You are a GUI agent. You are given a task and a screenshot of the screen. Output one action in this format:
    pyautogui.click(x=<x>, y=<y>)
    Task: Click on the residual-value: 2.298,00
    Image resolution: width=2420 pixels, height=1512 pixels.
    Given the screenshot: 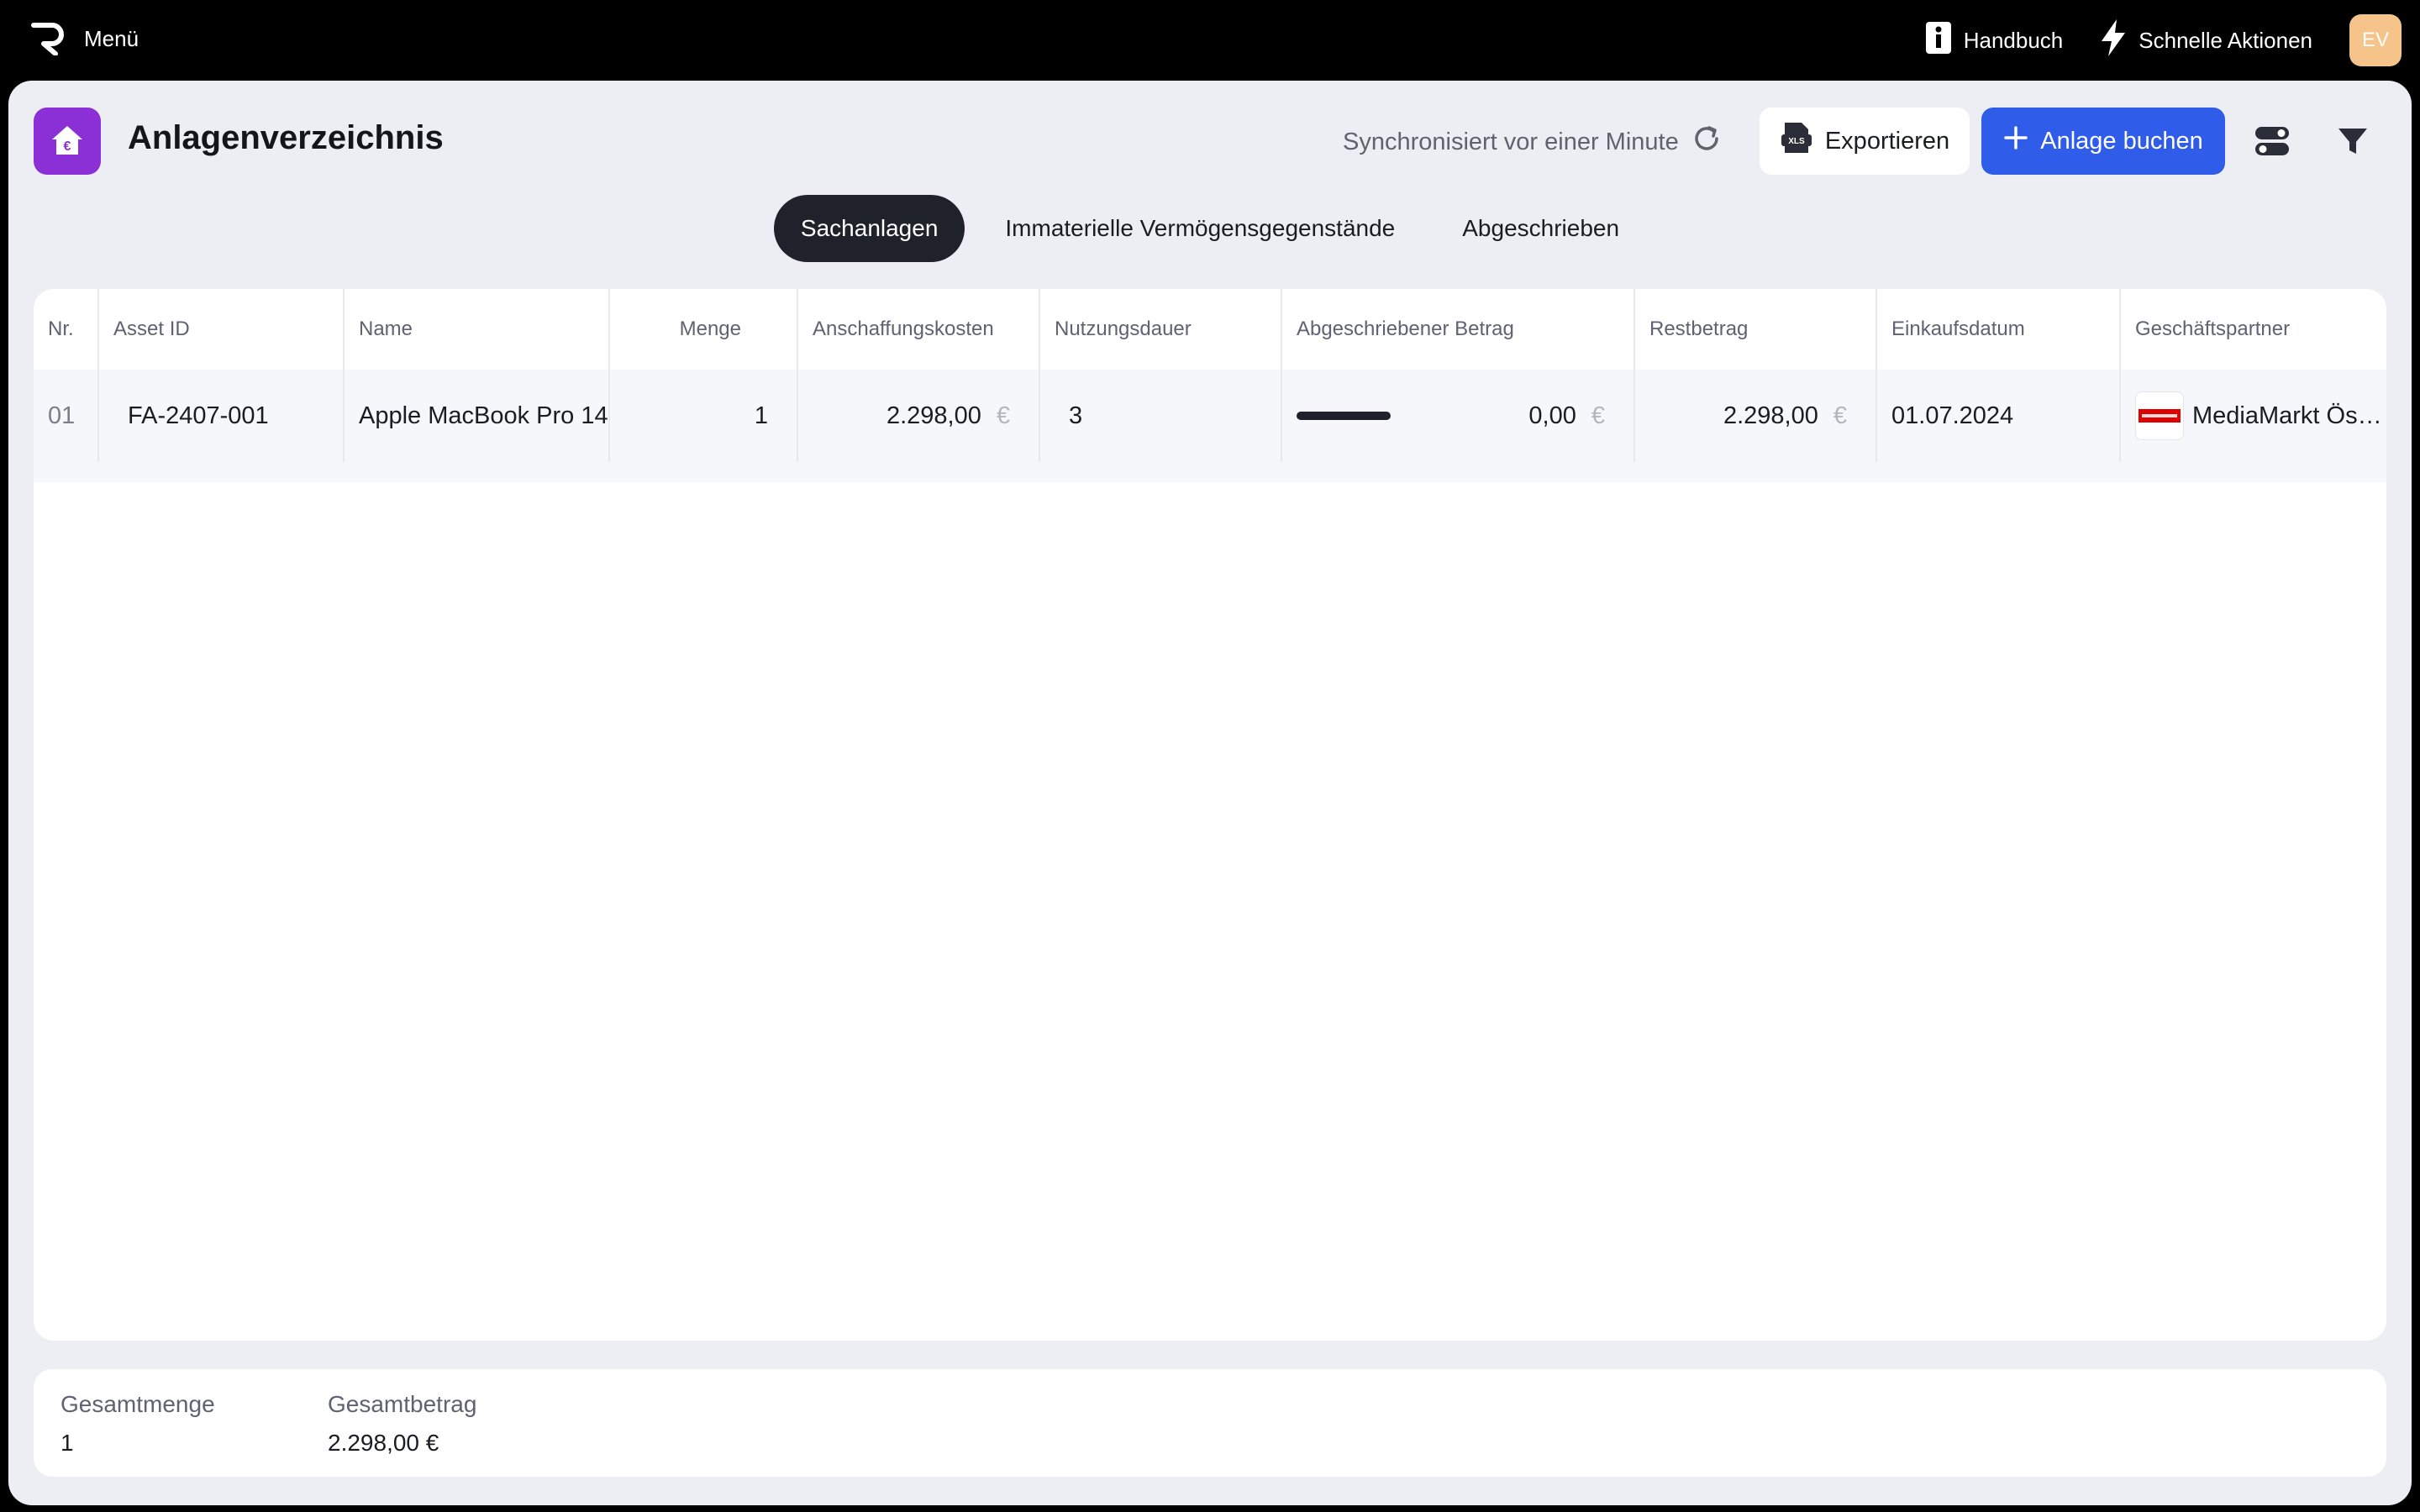 What is the action you would take?
    pyautogui.click(x=1770, y=415)
    